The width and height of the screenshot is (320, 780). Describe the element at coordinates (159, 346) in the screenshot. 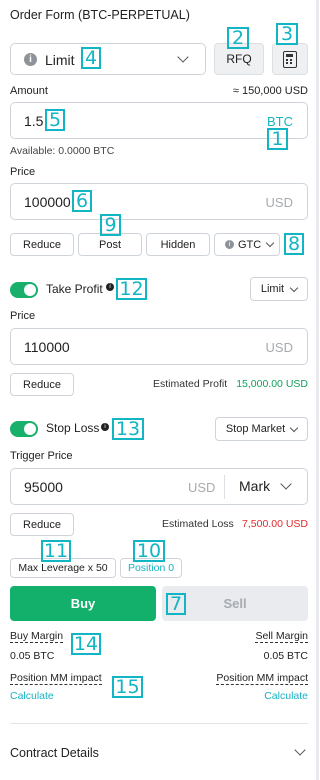

I see `take-profit-price-input: 110000 USD` at that location.